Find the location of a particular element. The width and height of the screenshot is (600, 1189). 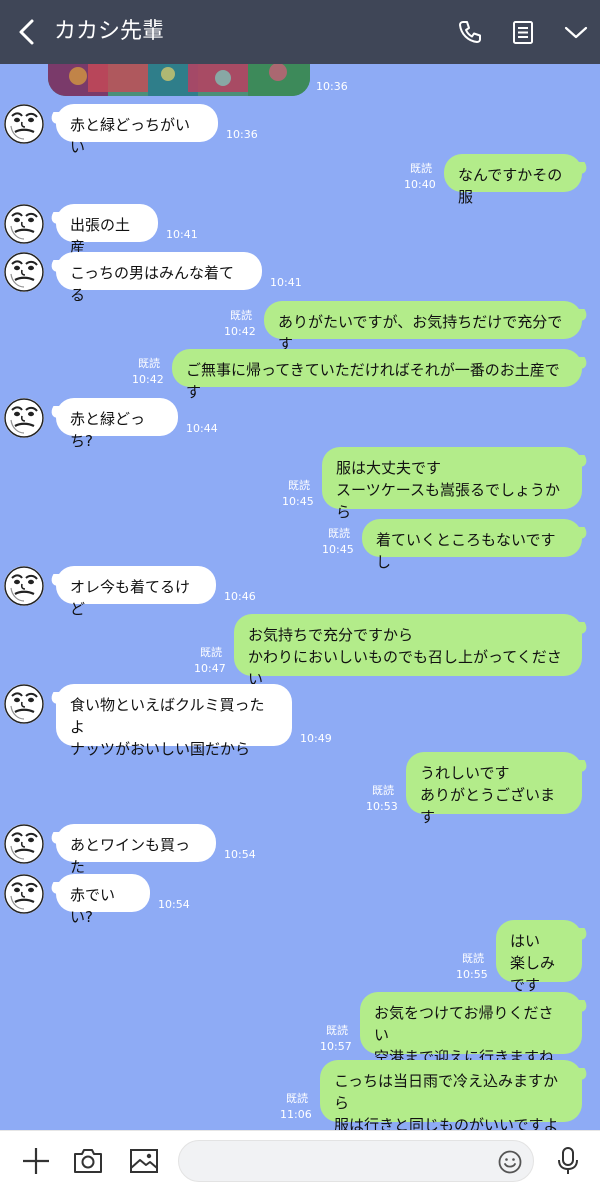

message-bubble: ご無事に帰ってきていただければそれが一番のお土産です is located at coordinates (377, 375).